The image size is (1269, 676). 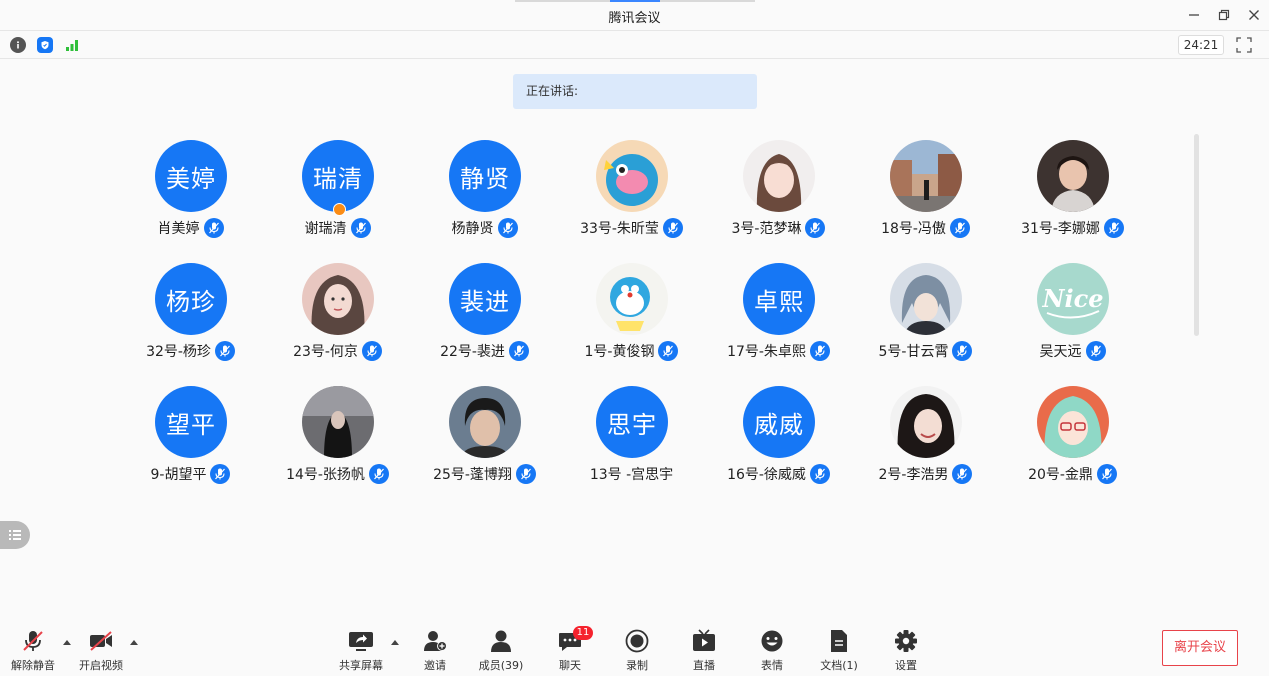 I want to click on participant-name-row: 20号-金鼎, so click(x=1072, y=474).